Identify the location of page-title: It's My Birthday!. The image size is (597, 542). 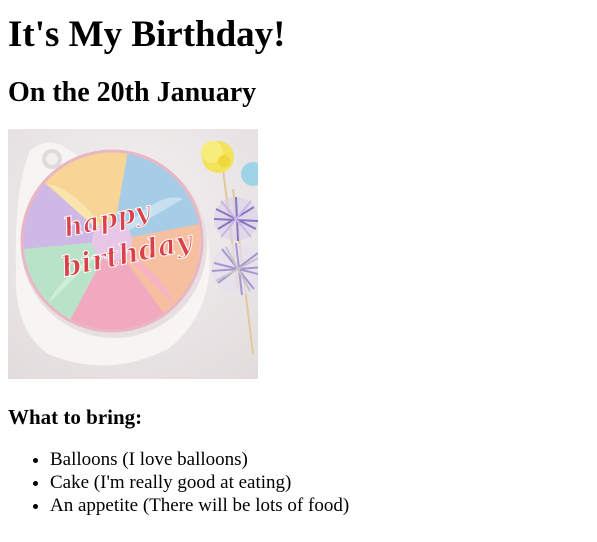
(147, 34).